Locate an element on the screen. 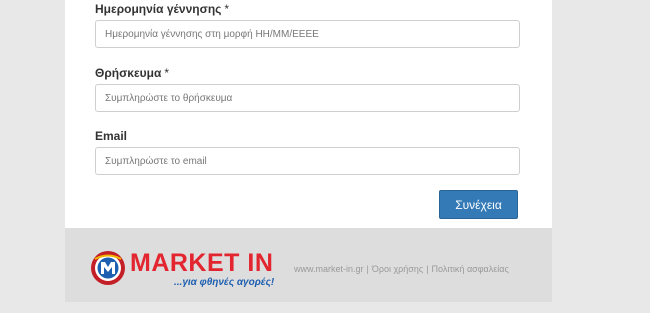 Image resolution: width=650 pixels, height=313 pixels. logo-text: MARKET IN is located at coordinates (202, 263).